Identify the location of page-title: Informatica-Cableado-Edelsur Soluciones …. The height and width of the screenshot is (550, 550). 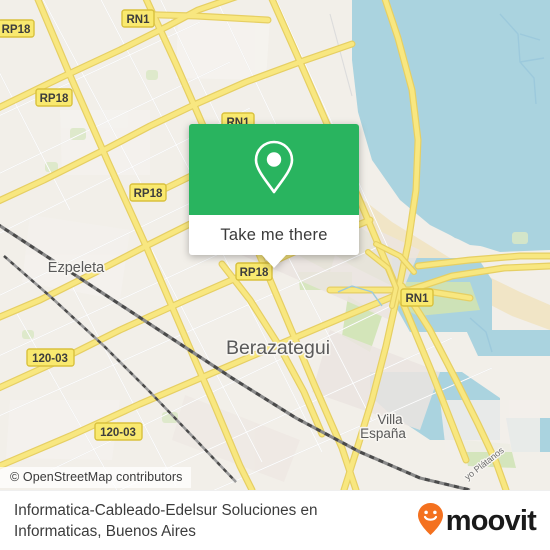
(166, 521).